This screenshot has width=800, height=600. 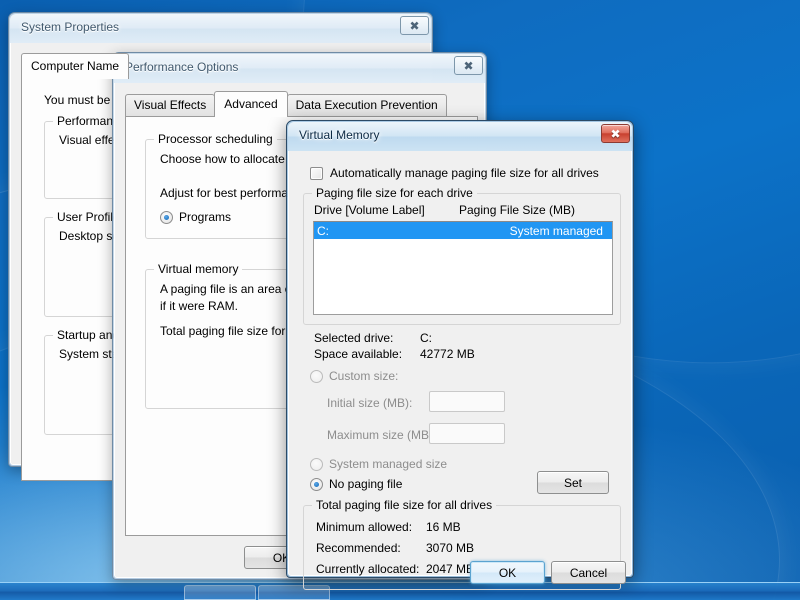 I want to click on radio-label: System managed size, so click(x=388, y=464).